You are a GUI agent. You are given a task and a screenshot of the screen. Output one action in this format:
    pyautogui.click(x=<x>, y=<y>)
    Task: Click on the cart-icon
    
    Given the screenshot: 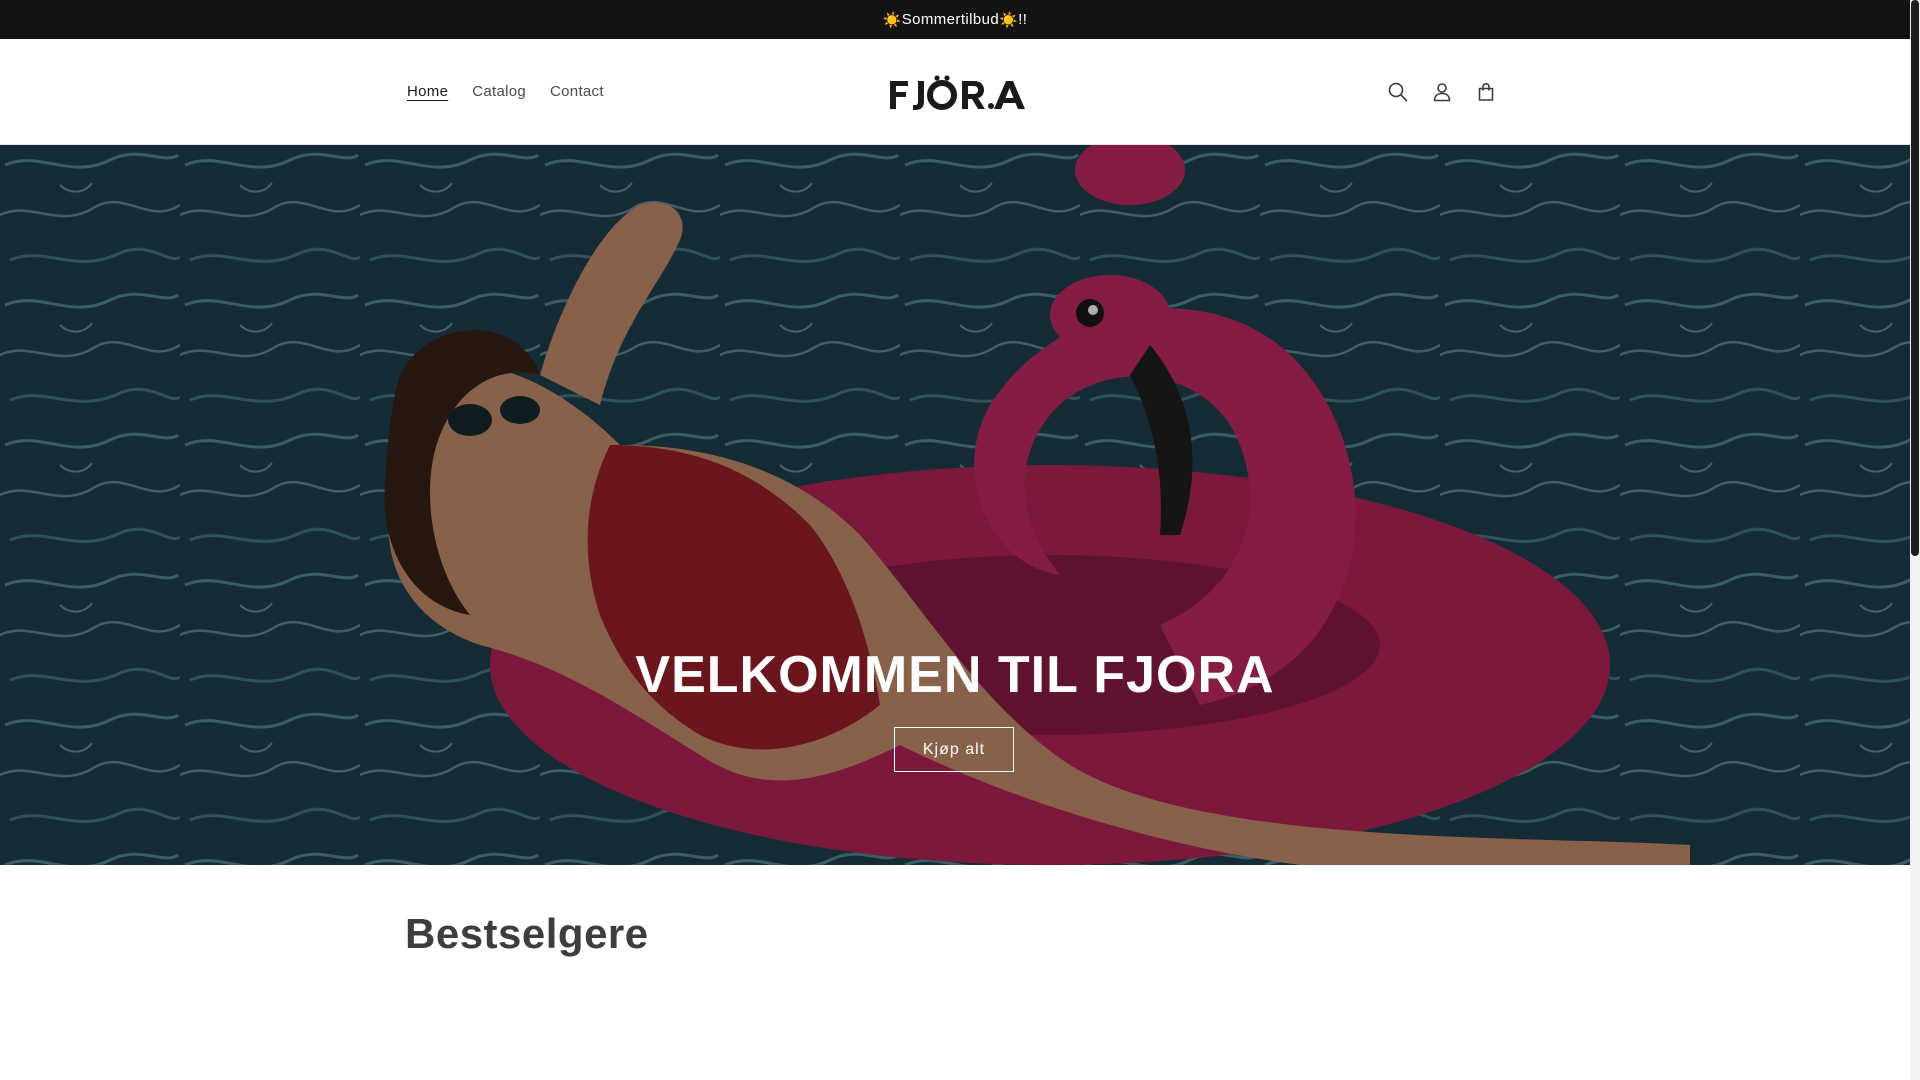 What is the action you would take?
    pyautogui.click(x=1486, y=91)
    